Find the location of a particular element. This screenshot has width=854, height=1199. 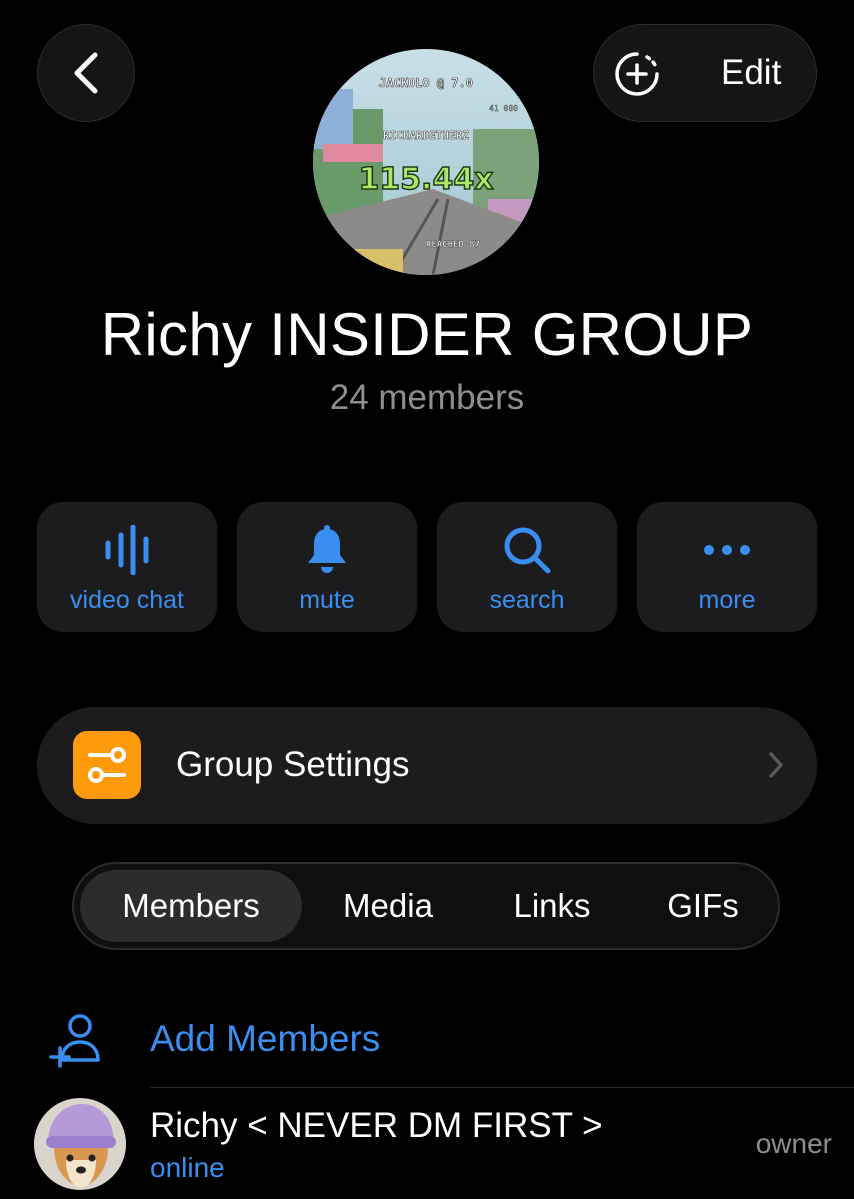

member-name: Richy < NEVER DM FIRST > is located at coordinates (376, 1125).